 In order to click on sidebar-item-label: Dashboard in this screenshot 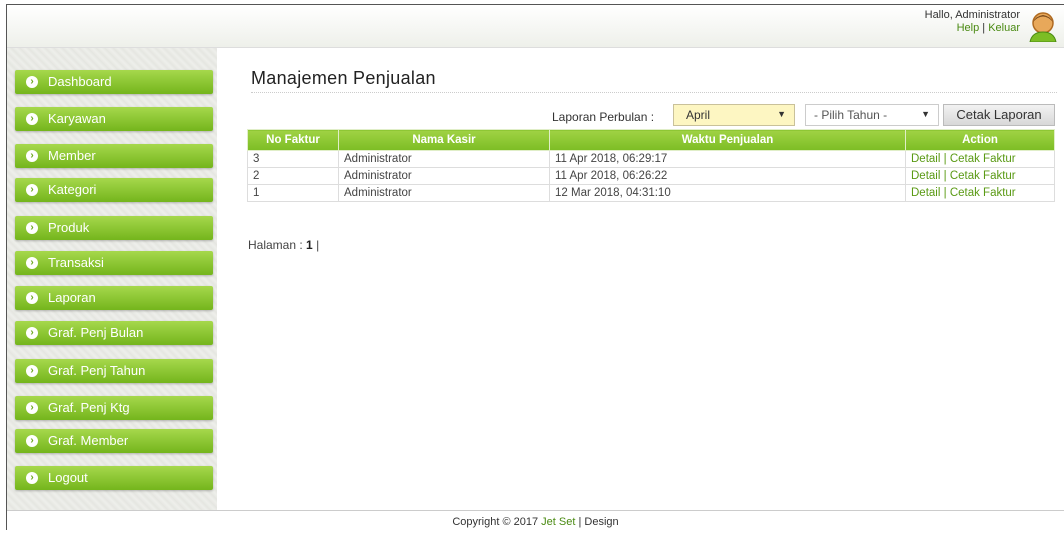, I will do `click(80, 81)`.